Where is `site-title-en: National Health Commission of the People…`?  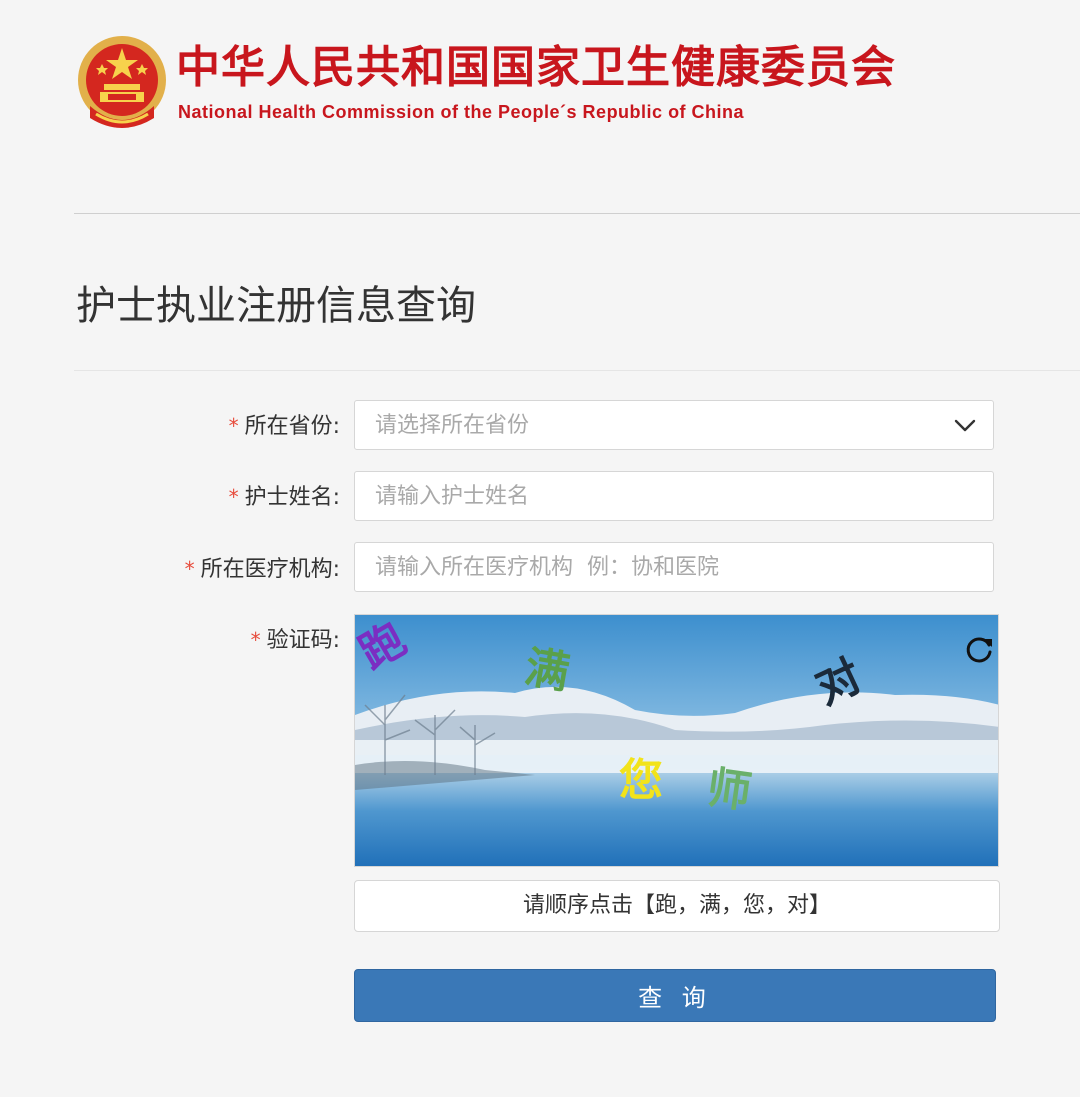
site-title-en: National Health Commission of the People… is located at coordinates (461, 112).